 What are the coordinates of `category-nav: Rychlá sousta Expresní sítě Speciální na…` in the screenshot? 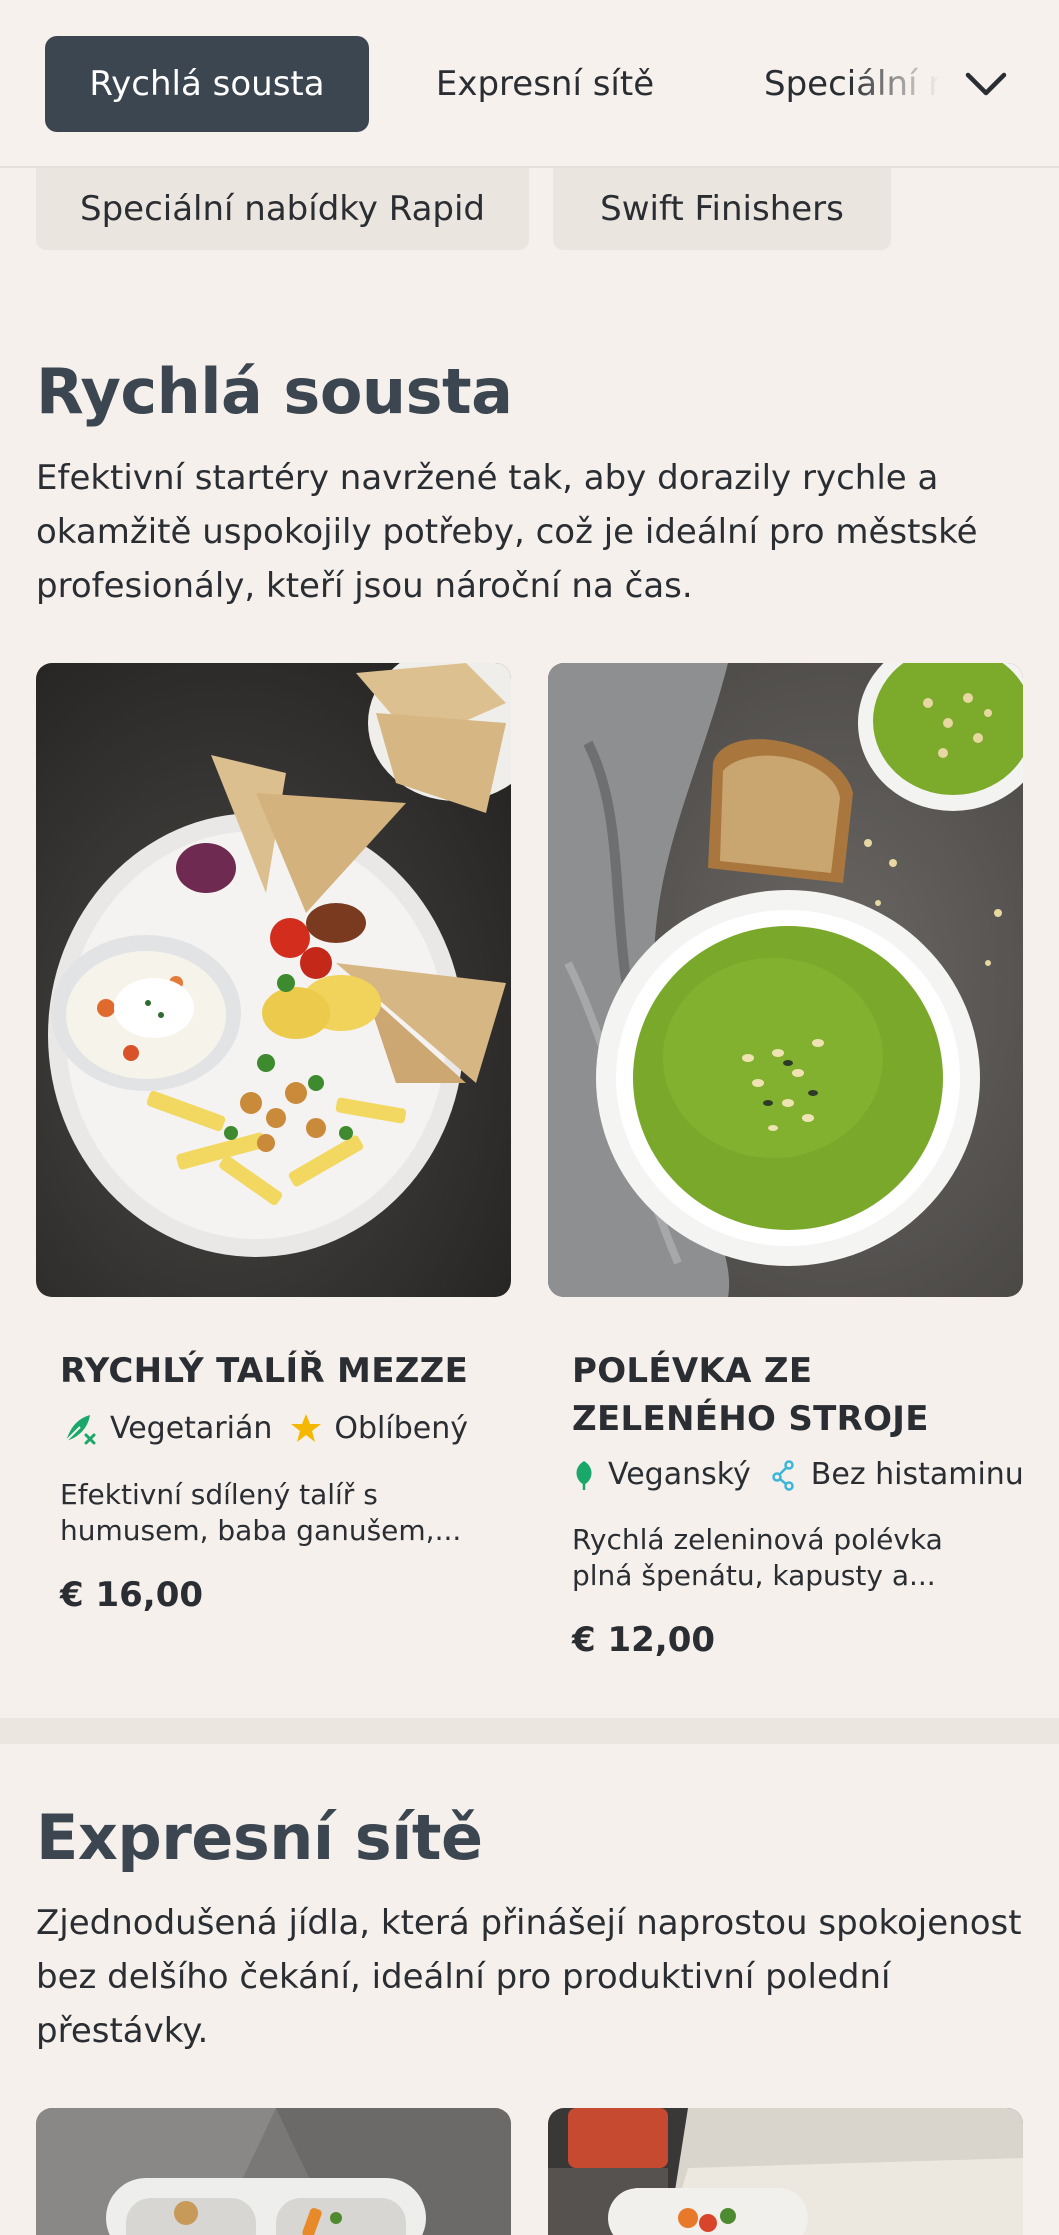 It's located at (529, 84).